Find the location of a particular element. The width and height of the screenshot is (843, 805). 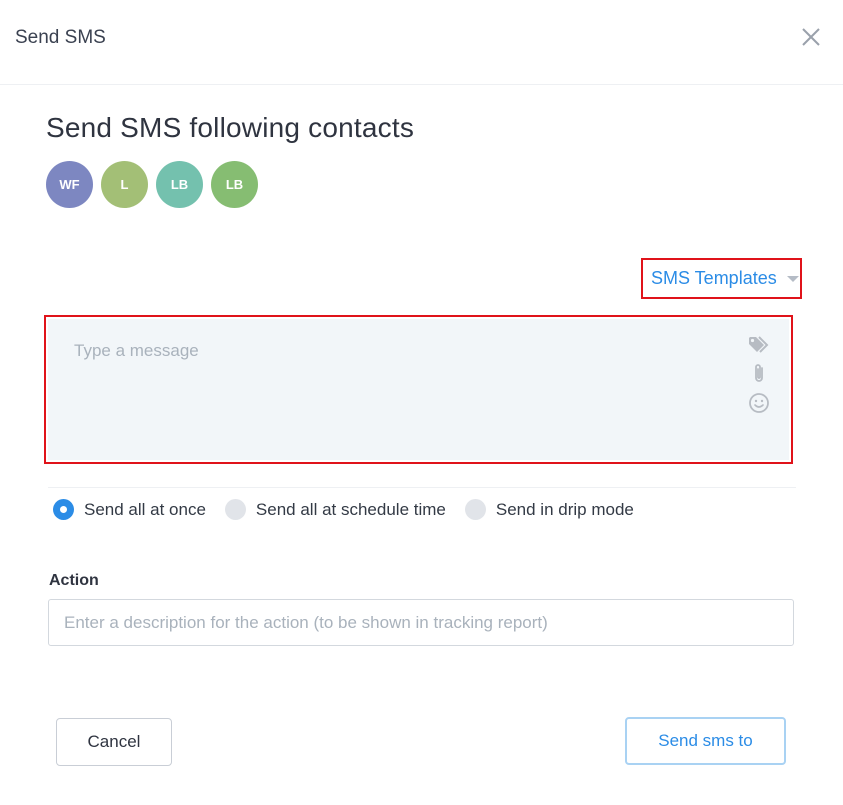

close-button is located at coordinates (811, 39).